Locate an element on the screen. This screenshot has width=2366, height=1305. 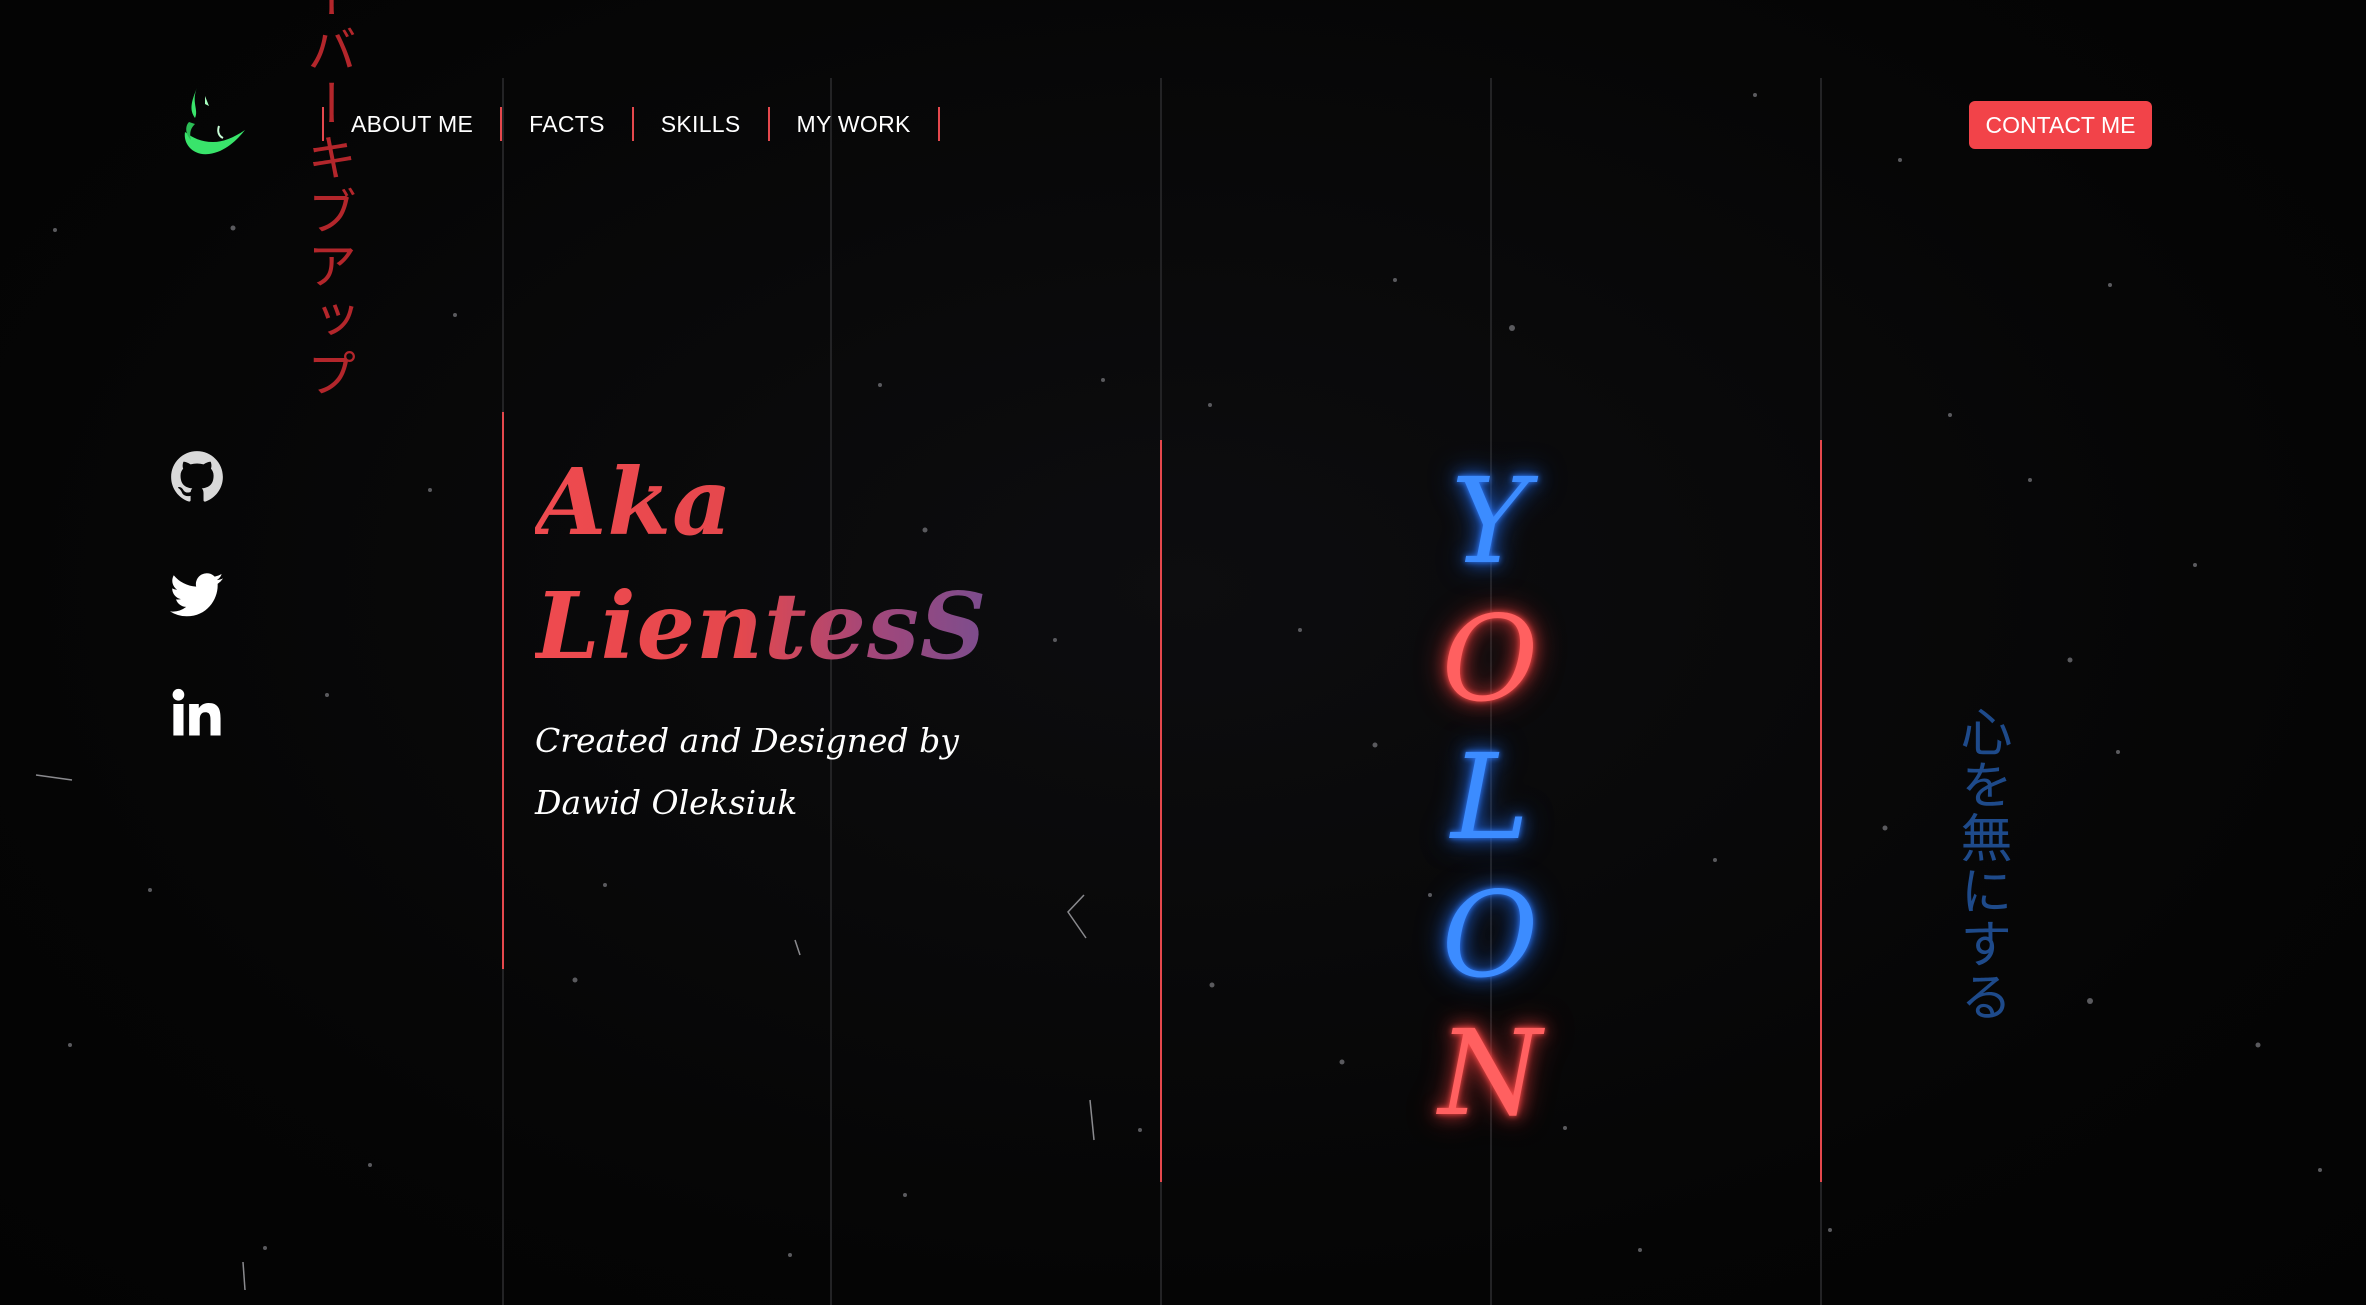
hero-title: Aka LientesS is located at coordinates (761, 564).